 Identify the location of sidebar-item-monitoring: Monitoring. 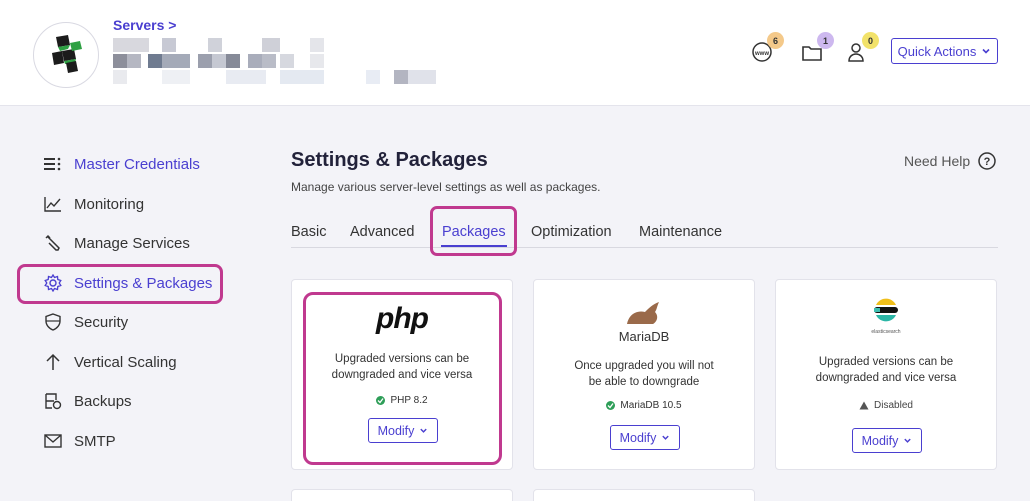
(94, 204).